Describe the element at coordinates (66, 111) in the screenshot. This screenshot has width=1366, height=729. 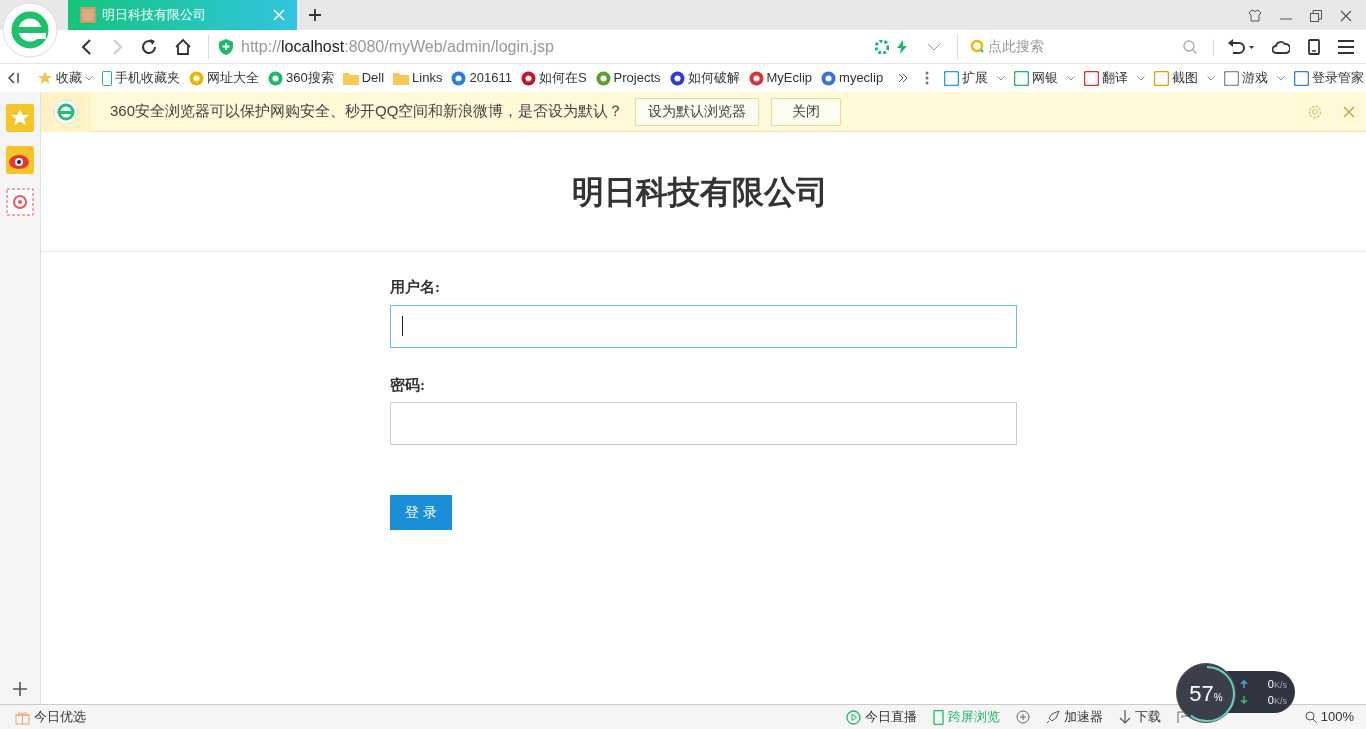
I see `browser-logo-icon` at that location.